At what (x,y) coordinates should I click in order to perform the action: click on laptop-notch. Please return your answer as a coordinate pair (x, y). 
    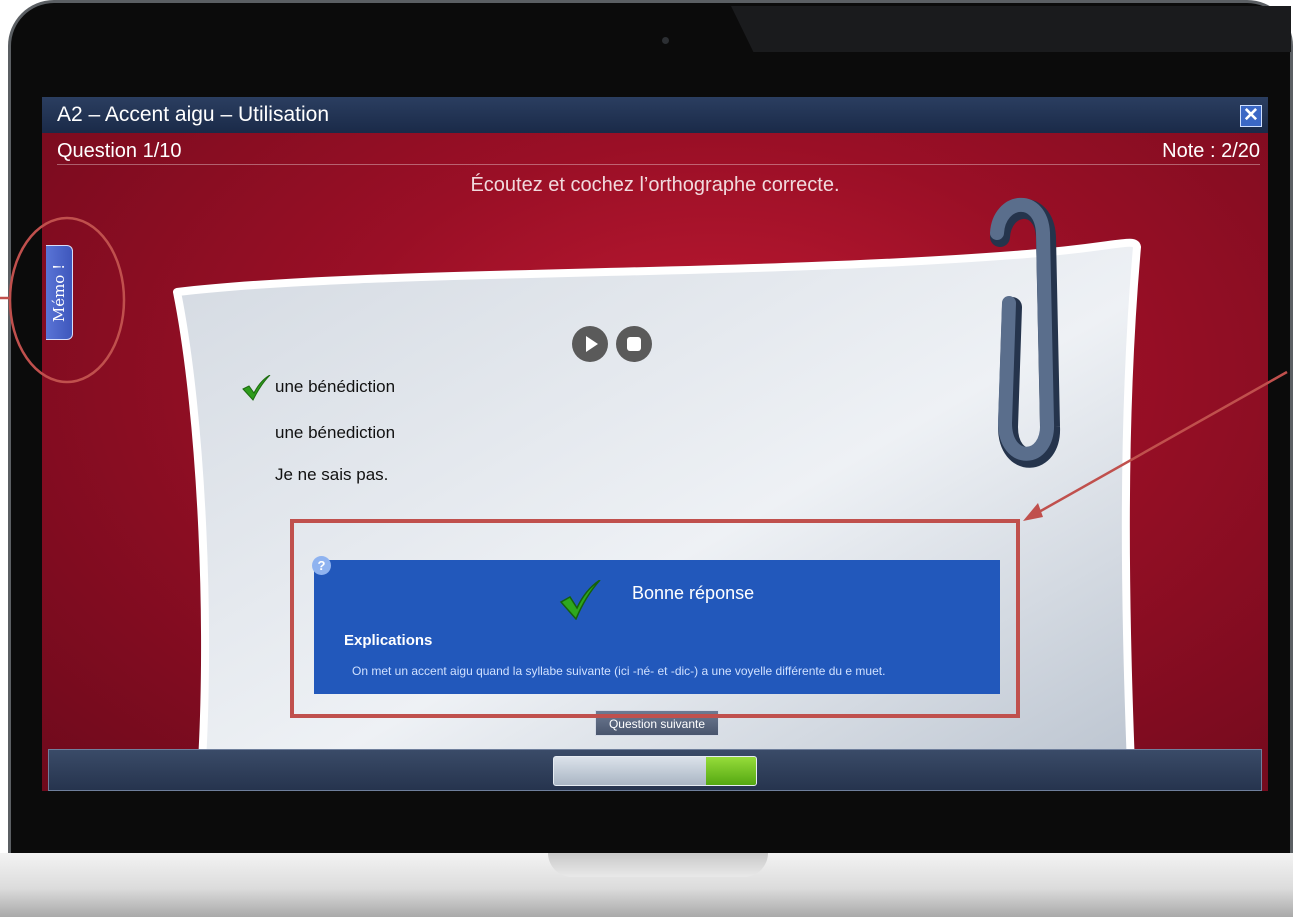
    Looking at the image, I should click on (658, 865).